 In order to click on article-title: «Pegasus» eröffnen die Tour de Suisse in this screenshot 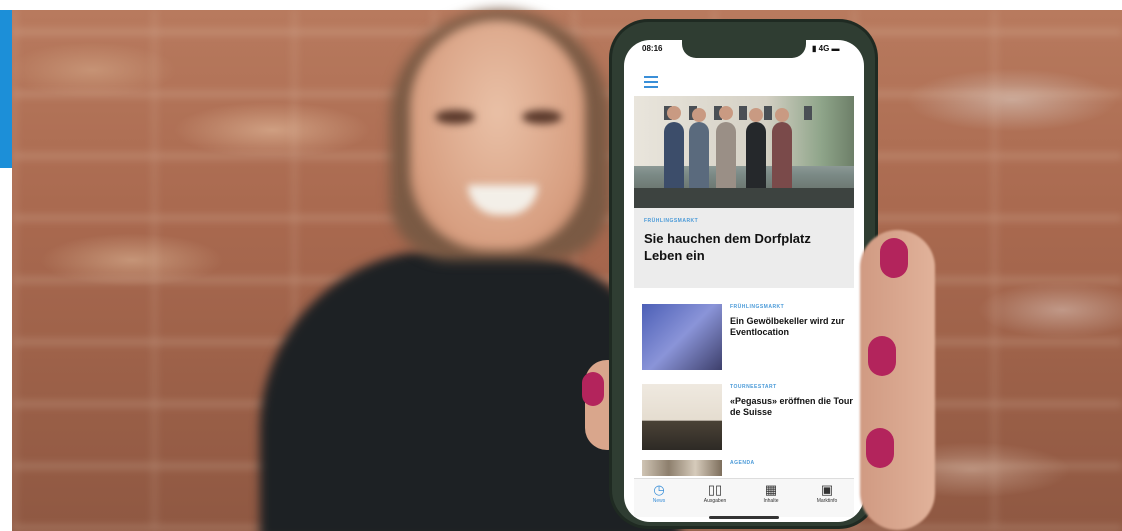, I will do `click(791, 406)`.